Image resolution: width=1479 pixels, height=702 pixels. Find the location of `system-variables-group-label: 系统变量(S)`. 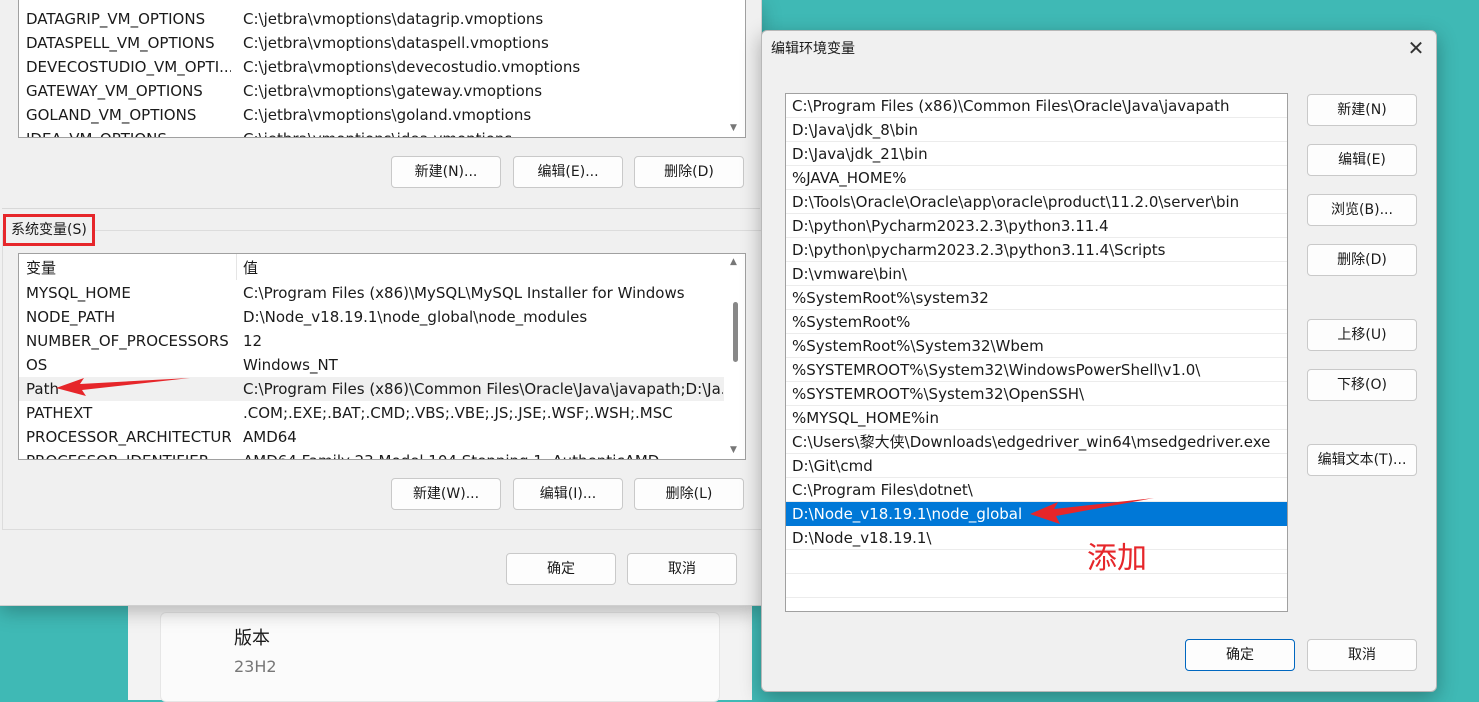

system-variables-group-label: 系统变量(S) is located at coordinates (49, 230).